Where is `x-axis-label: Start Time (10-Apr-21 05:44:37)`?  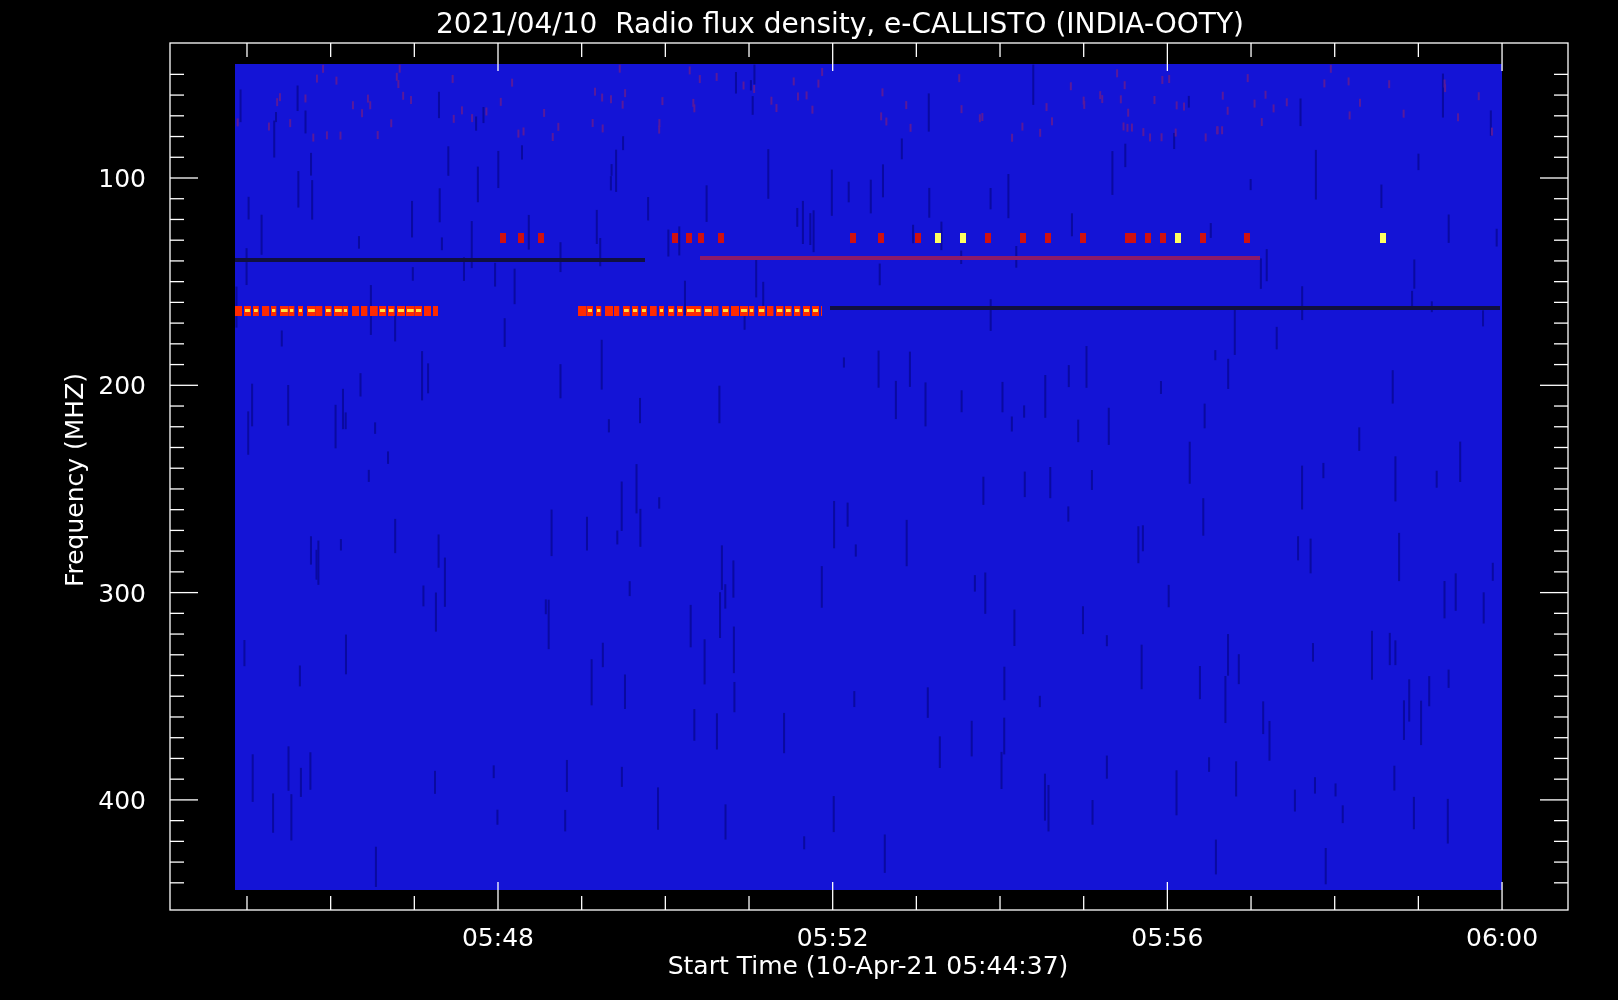 x-axis-label: Start Time (10-Apr-21 05:44:37) is located at coordinates (868, 965).